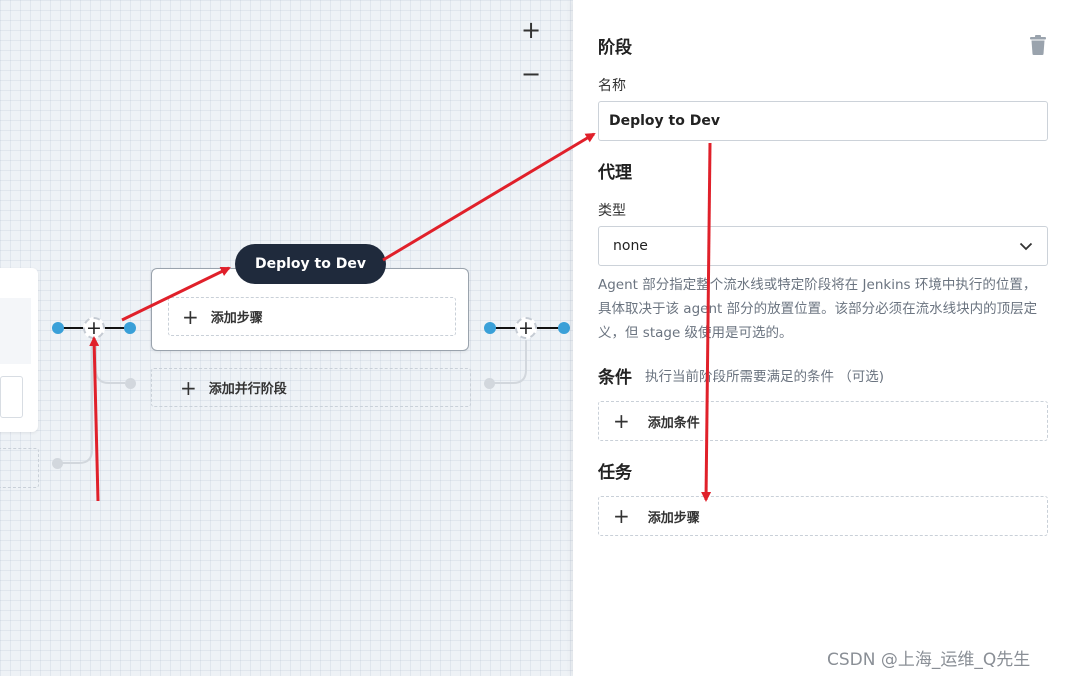  I want to click on add-condition-button: + 添加条件, so click(823, 421).